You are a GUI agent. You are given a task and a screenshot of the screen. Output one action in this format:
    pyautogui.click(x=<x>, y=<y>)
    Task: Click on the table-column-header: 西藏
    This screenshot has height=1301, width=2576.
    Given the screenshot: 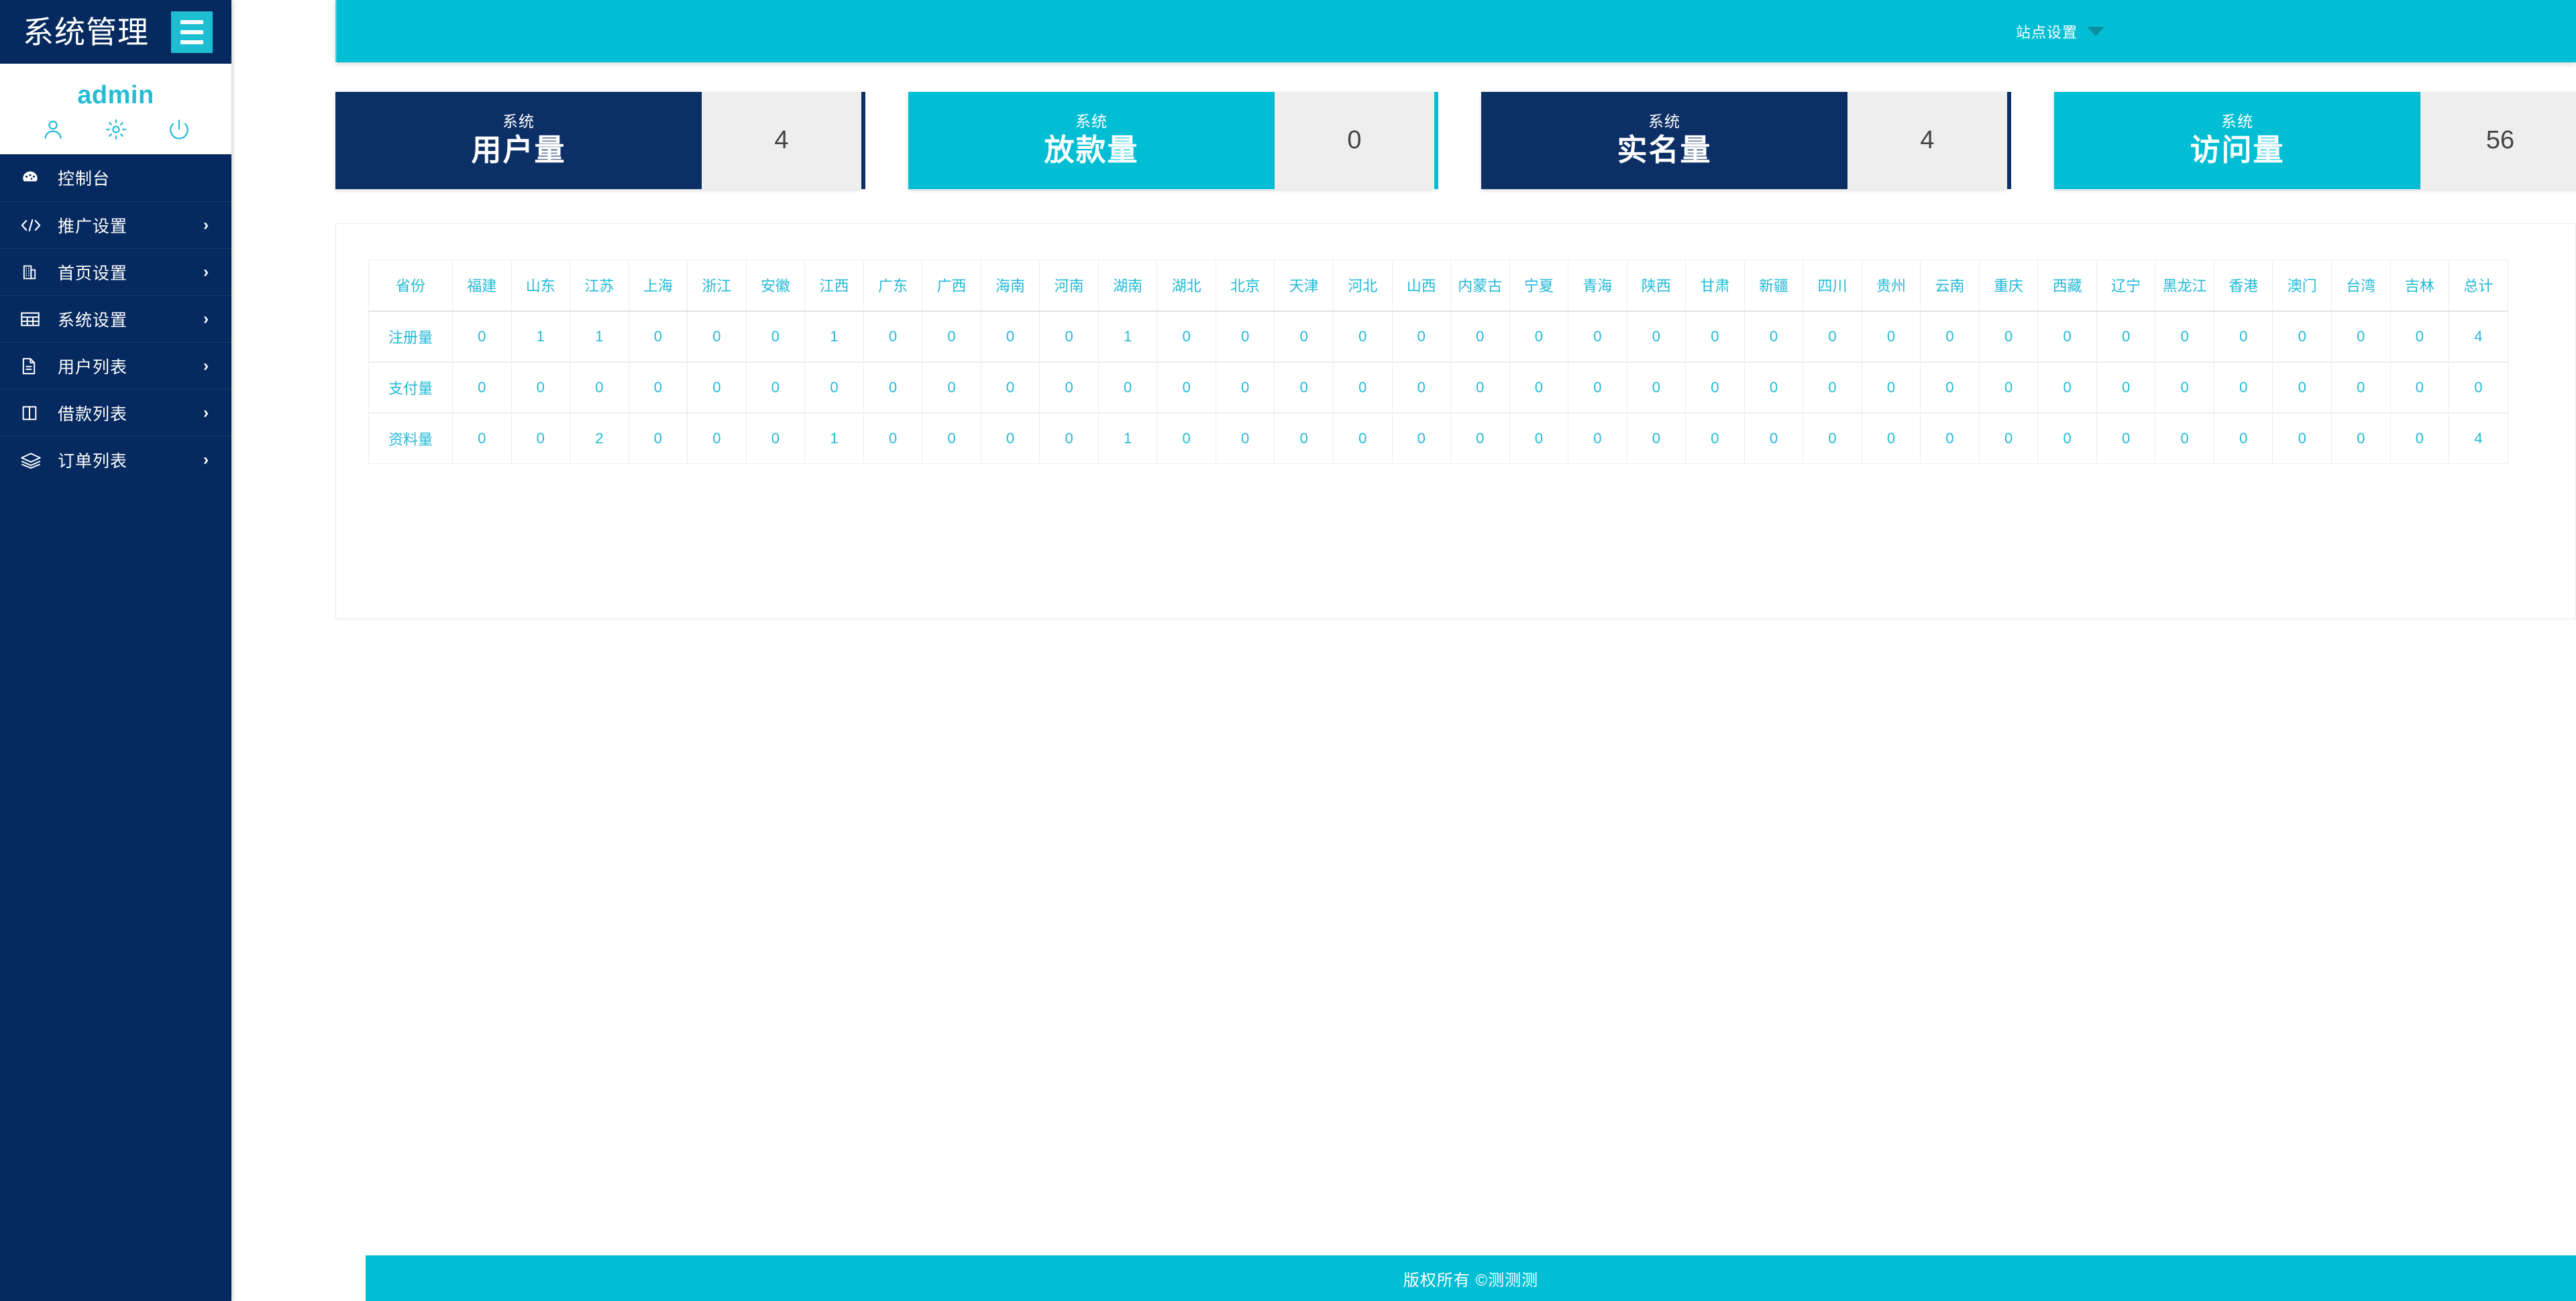 What is the action you would take?
    pyautogui.click(x=2067, y=286)
    